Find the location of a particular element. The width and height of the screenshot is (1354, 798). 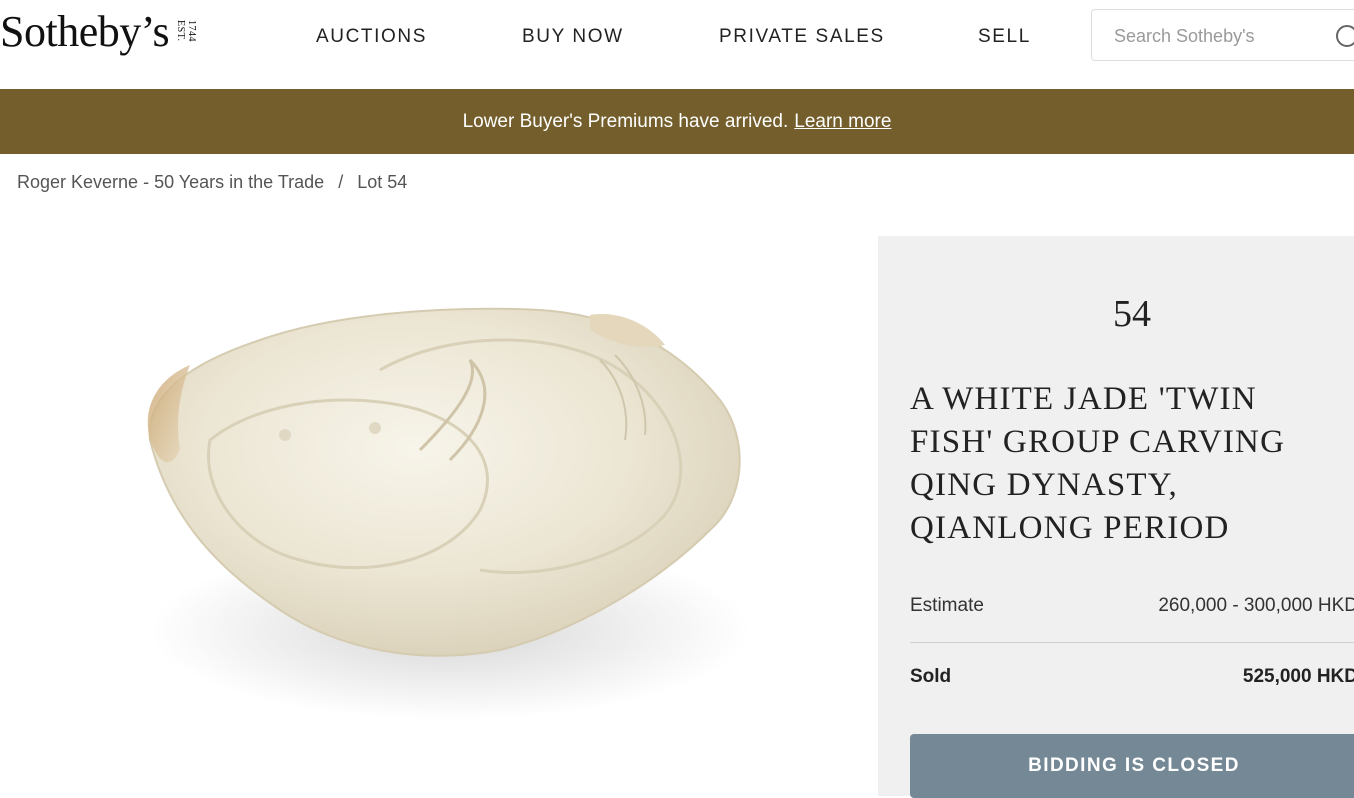

logo-established: EST. 1744 is located at coordinates (186, 31).